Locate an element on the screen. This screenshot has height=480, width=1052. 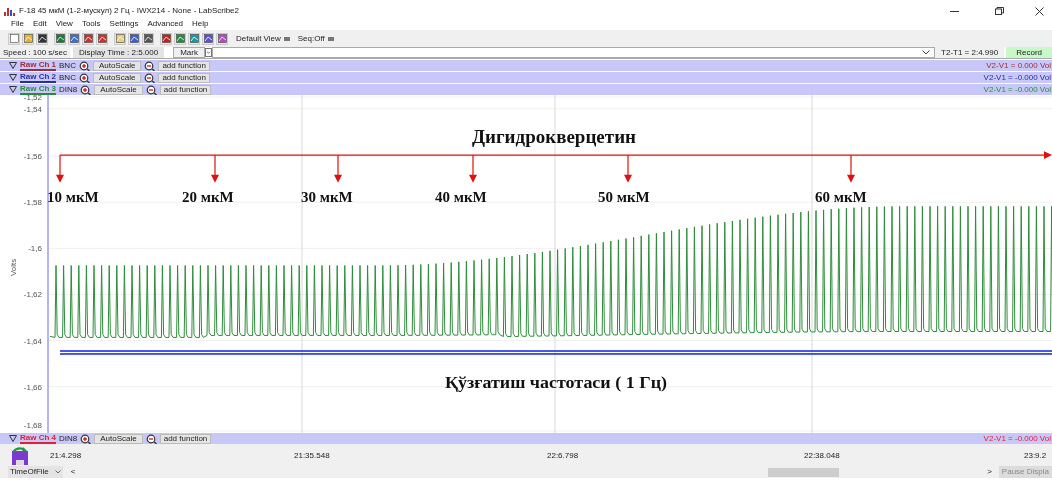
y-axis-label: Volts is located at coordinates (13, 267).